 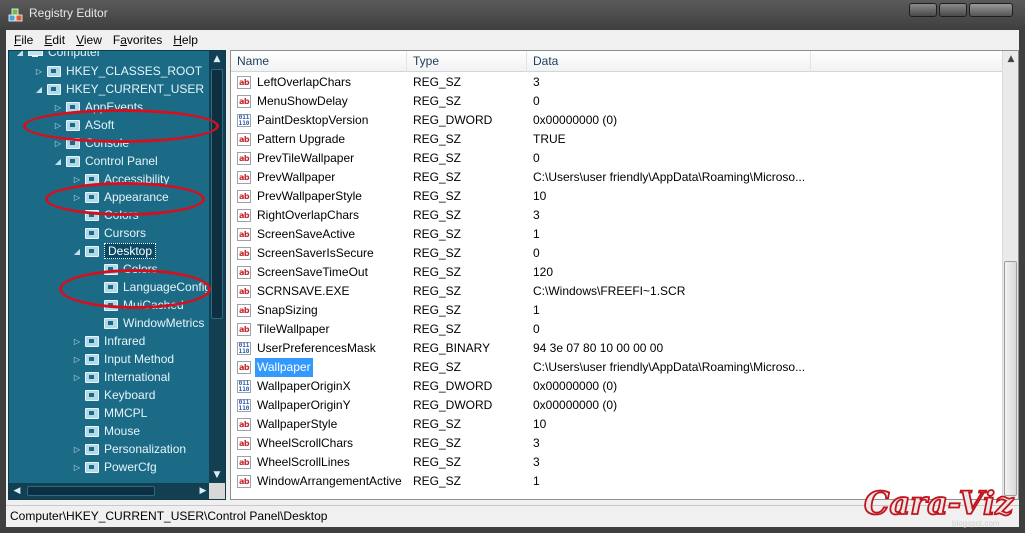 I want to click on tree-node-asoft: ▷ ASoft, so click(x=83, y=125).